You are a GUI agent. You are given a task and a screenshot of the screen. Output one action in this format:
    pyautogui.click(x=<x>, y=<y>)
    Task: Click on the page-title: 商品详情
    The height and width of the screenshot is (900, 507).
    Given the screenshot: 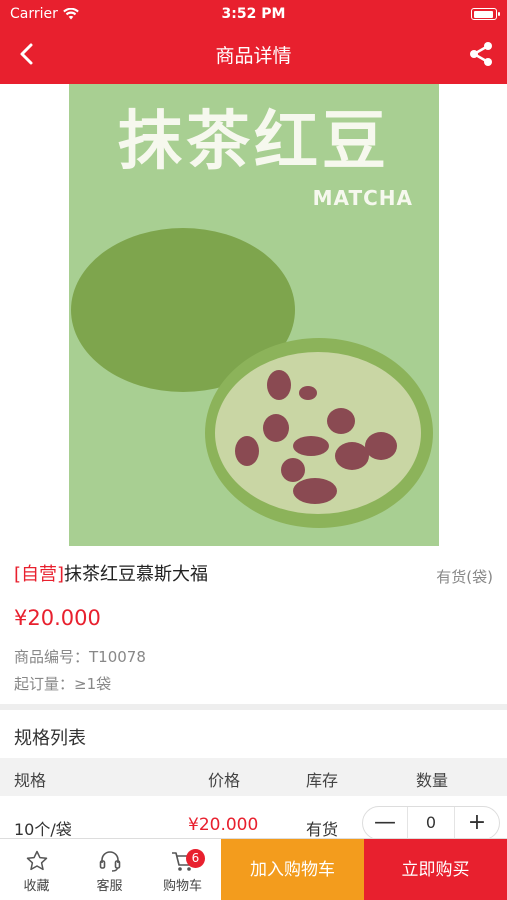 What is the action you would take?
    pyautogui.click(x=253, y=56)
    